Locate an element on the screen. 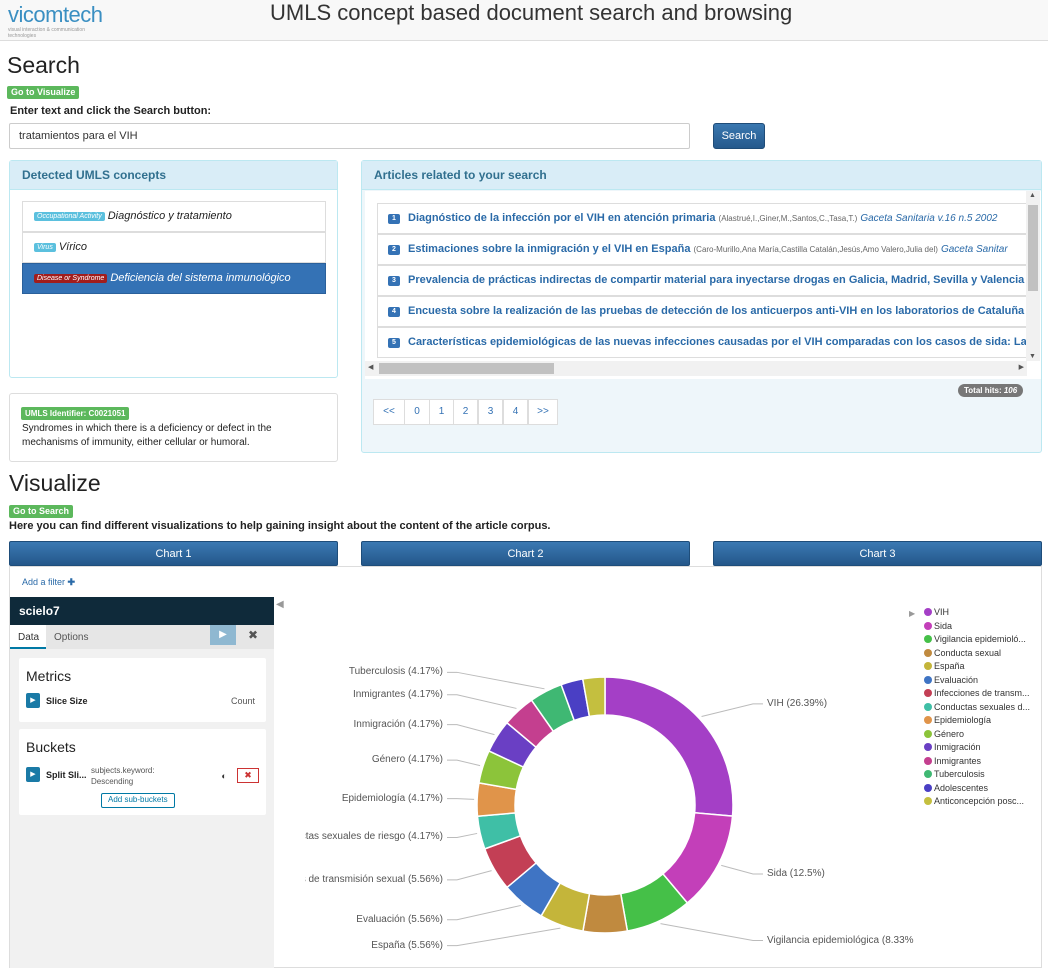 The height and width of the screenshot is (968, 1048). article-number: 1 is located at coordinates (394, 219).